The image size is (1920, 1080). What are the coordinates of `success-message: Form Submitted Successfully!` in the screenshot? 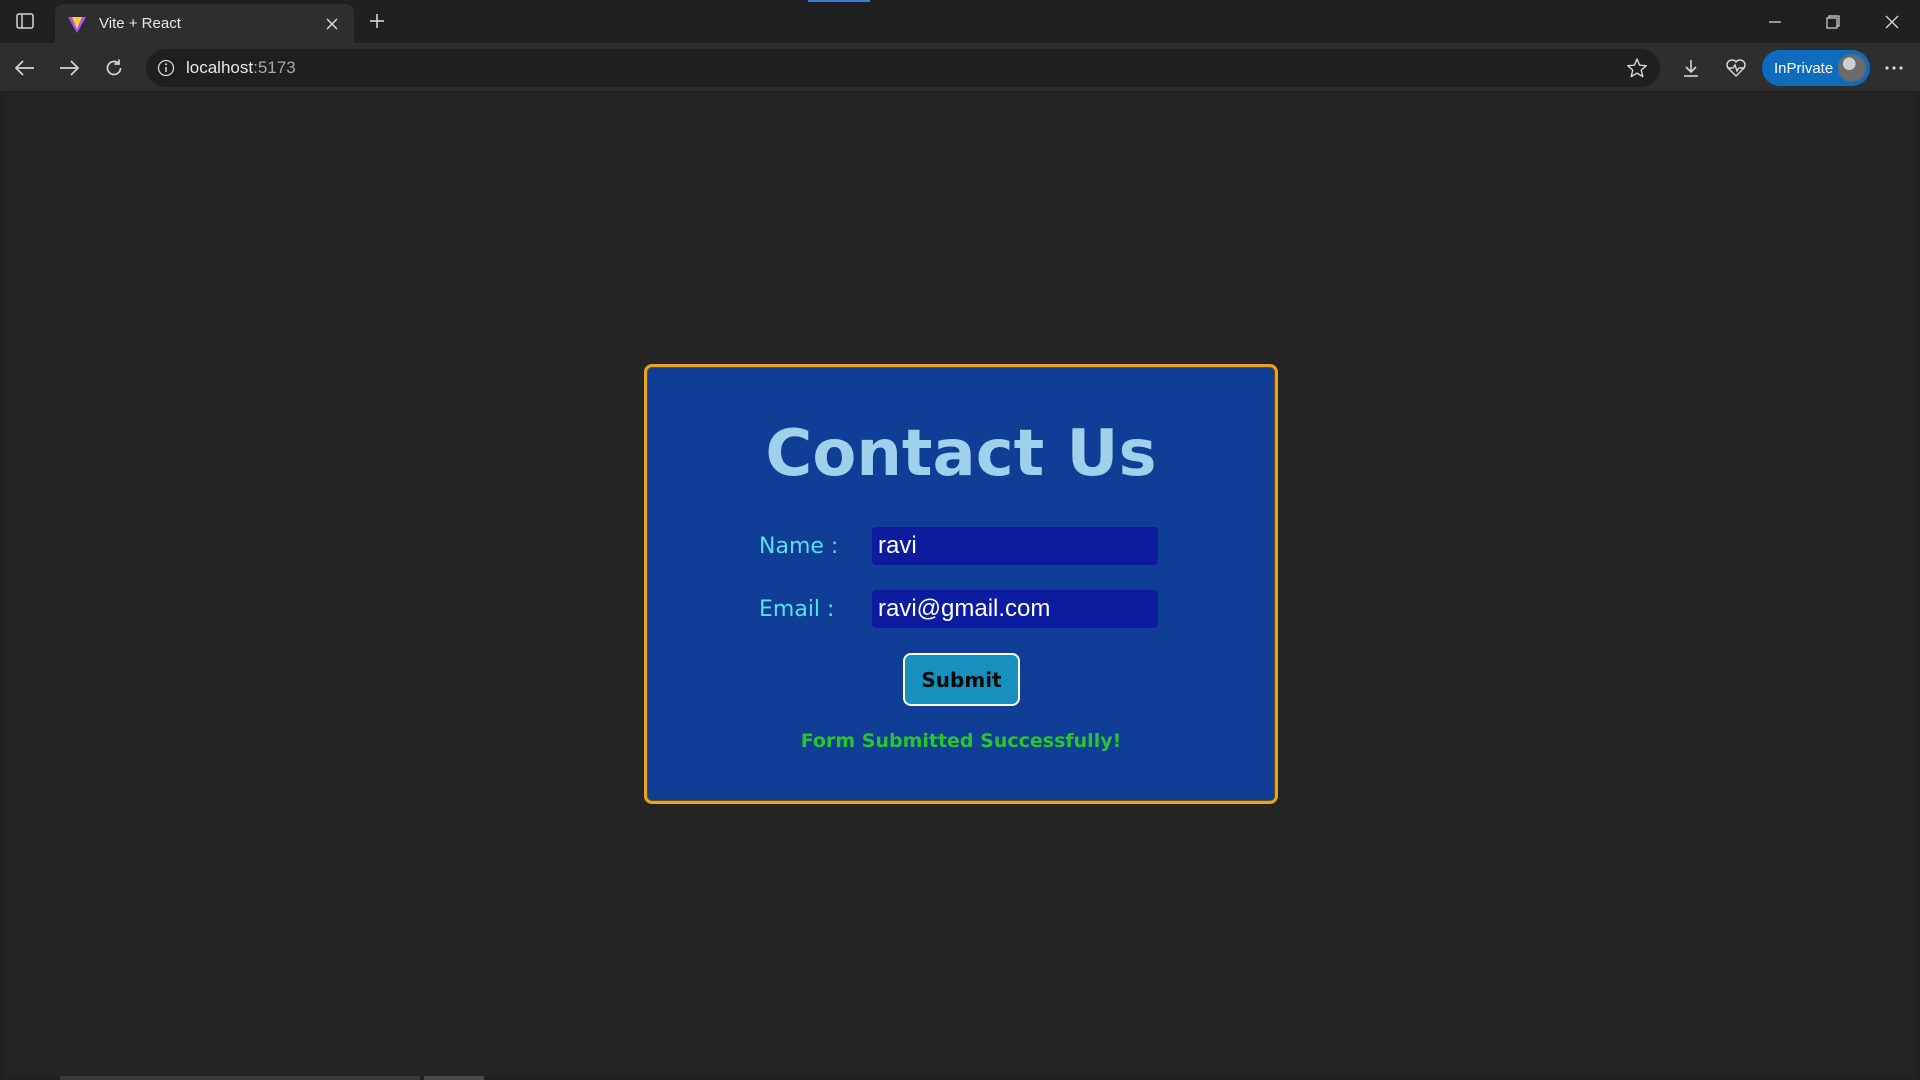 It's located at (961, 741).